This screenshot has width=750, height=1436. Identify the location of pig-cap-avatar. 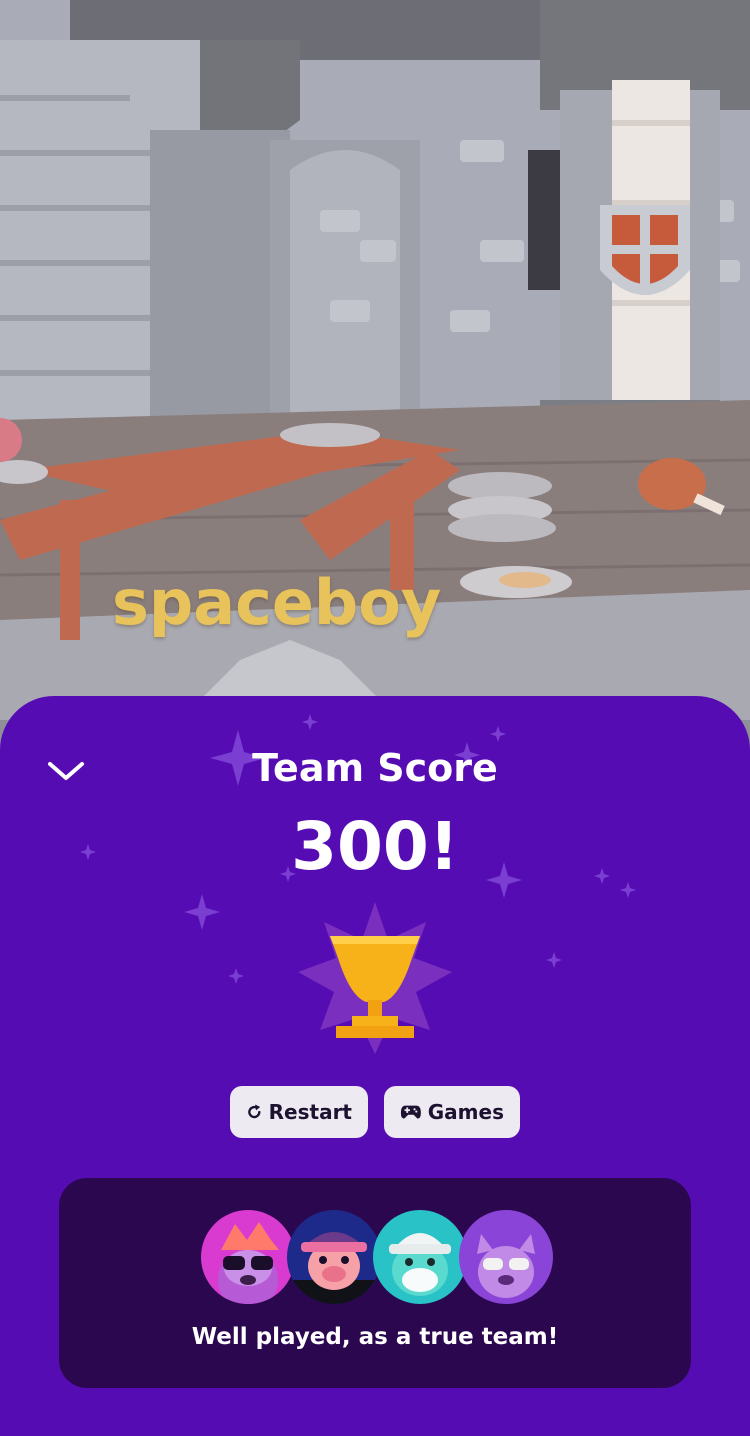
(334, 1257).